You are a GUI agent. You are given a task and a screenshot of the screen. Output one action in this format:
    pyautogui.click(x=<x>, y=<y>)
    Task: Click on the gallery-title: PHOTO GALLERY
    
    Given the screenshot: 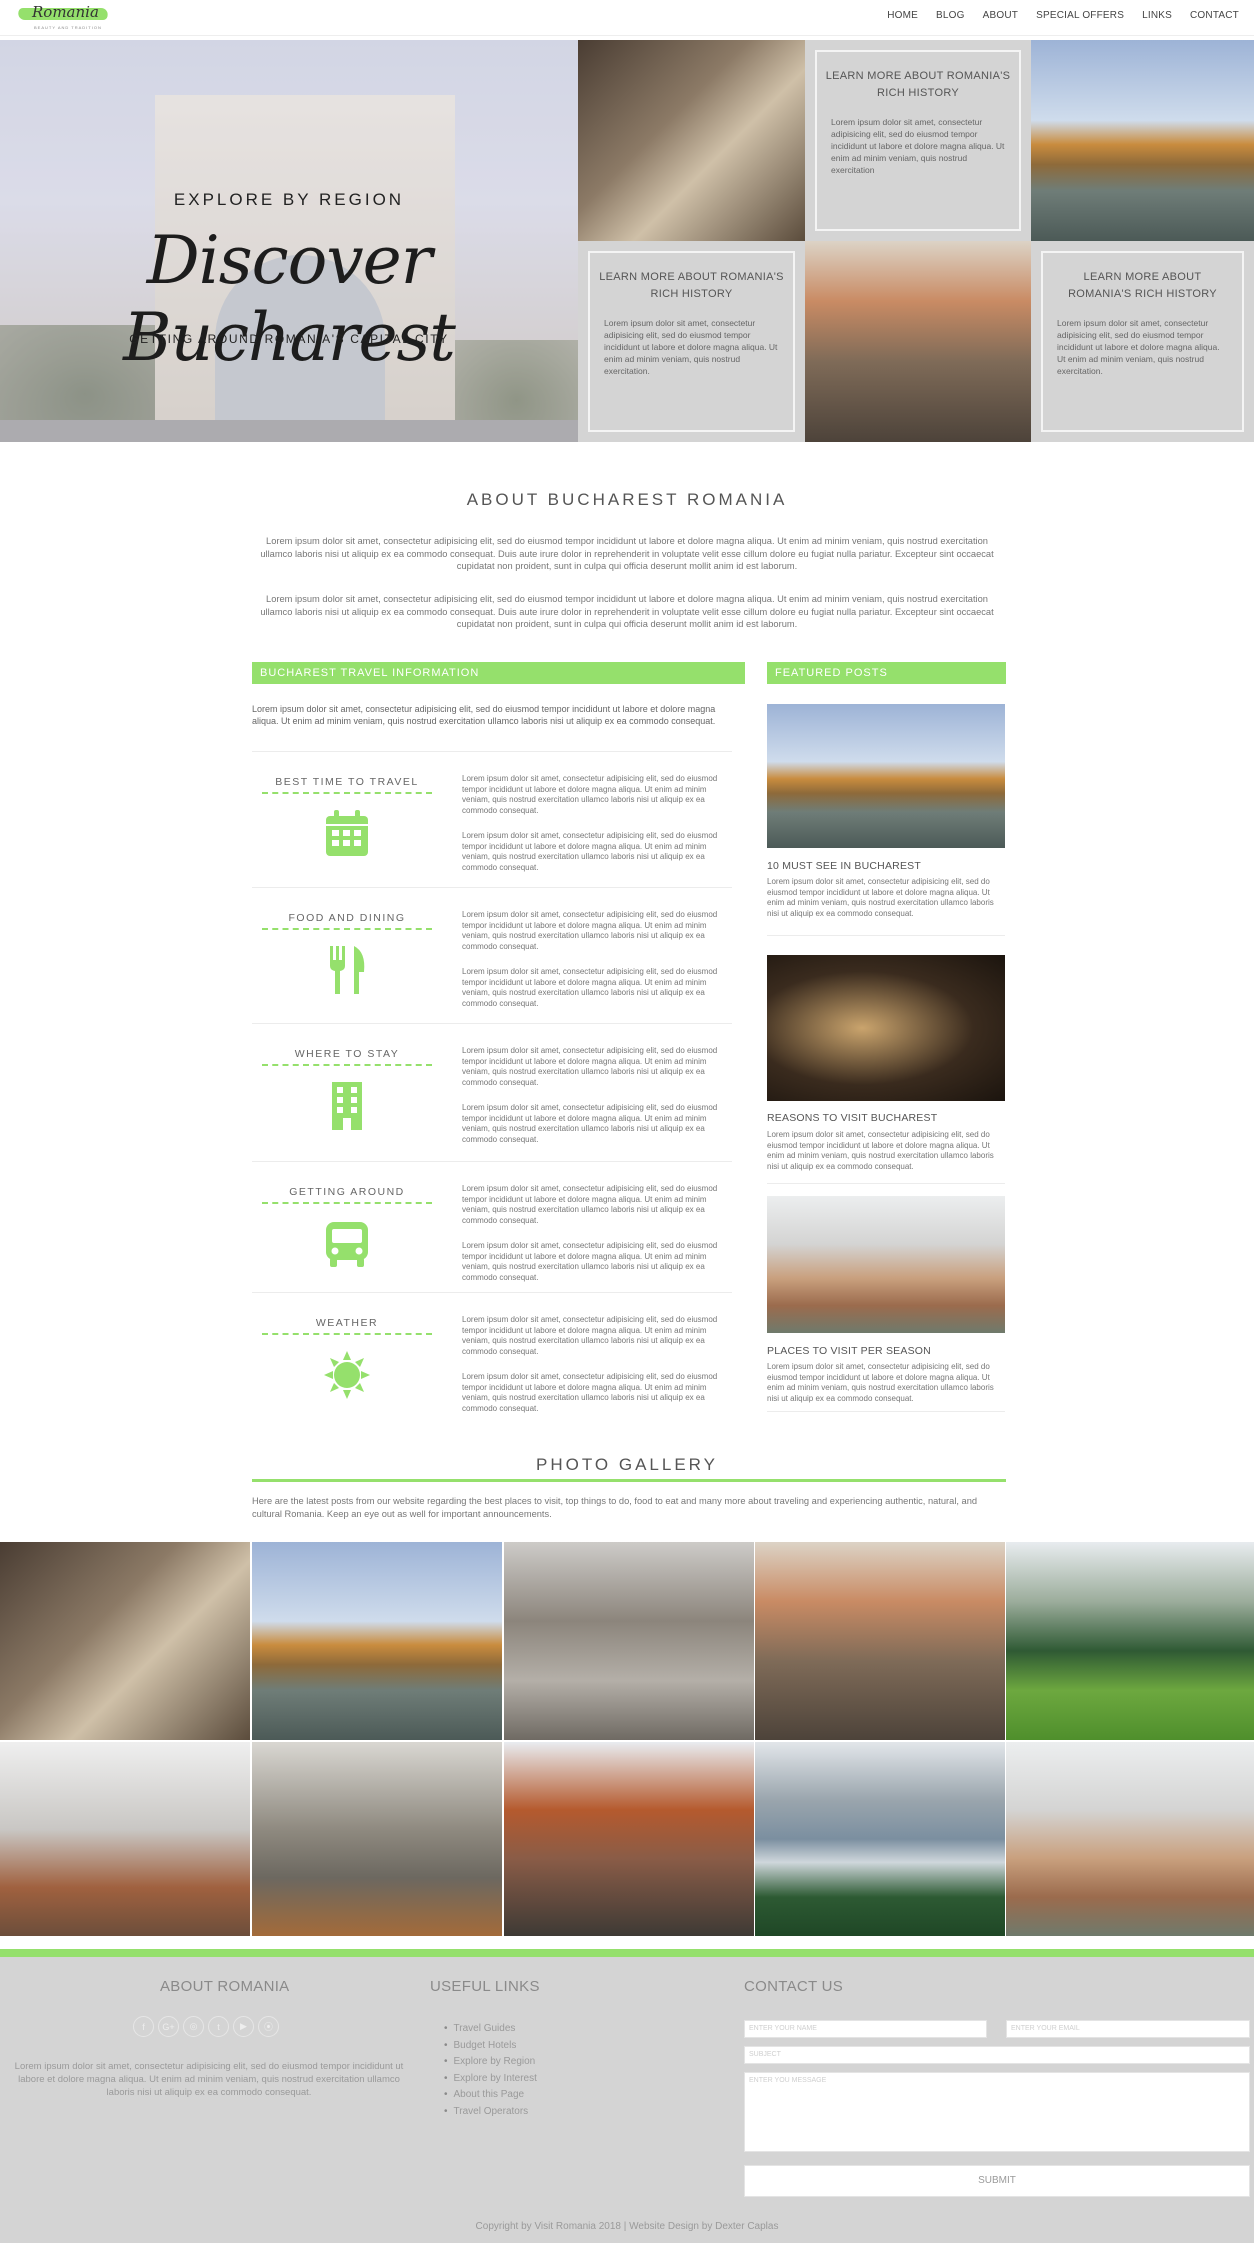 What is the action you would take?
    pyautogui.click(x=627, y=1464)
    